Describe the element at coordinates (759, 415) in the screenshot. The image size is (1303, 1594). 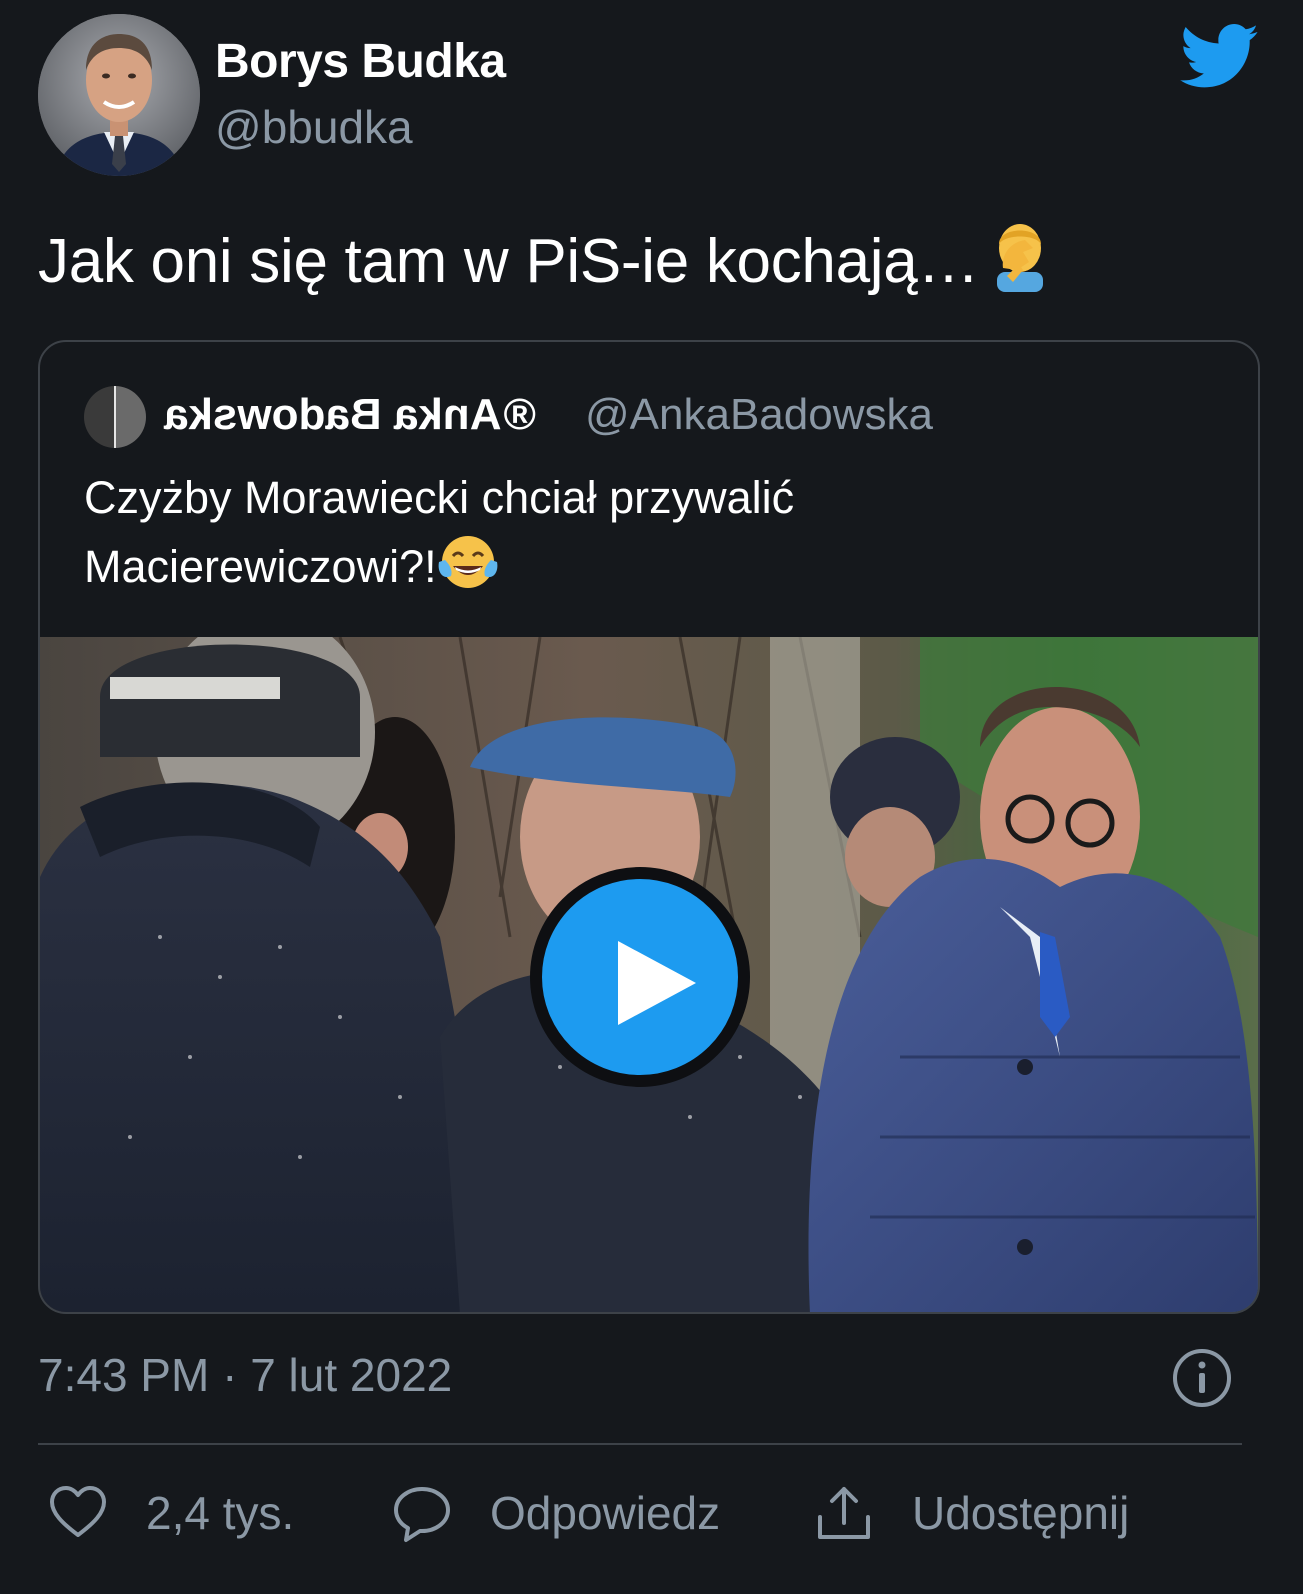
I see `quoted-author-handle: @AnkaBadowska` at that location.